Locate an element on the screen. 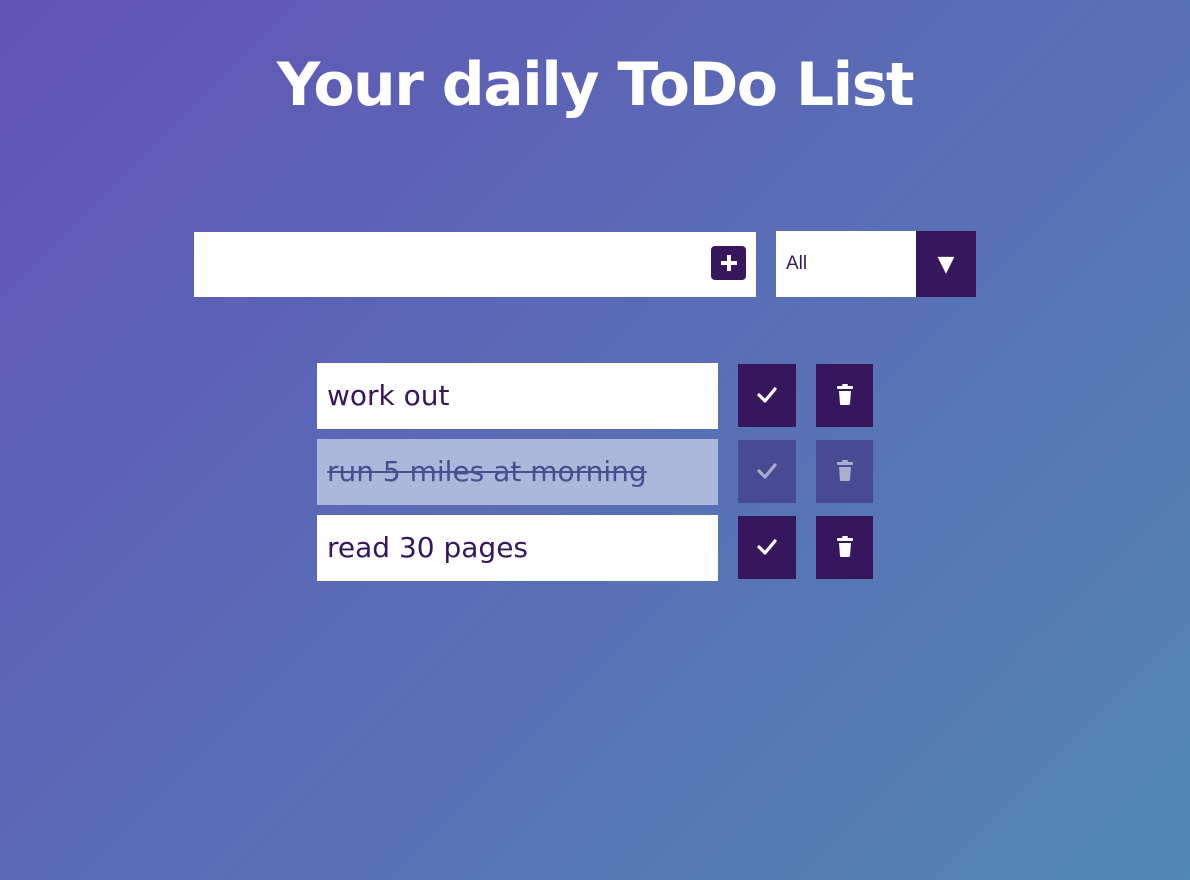 This screenshot has width=1190, height=880. todo-text: run 5 miles at morning is located at coordinates (517, 472).